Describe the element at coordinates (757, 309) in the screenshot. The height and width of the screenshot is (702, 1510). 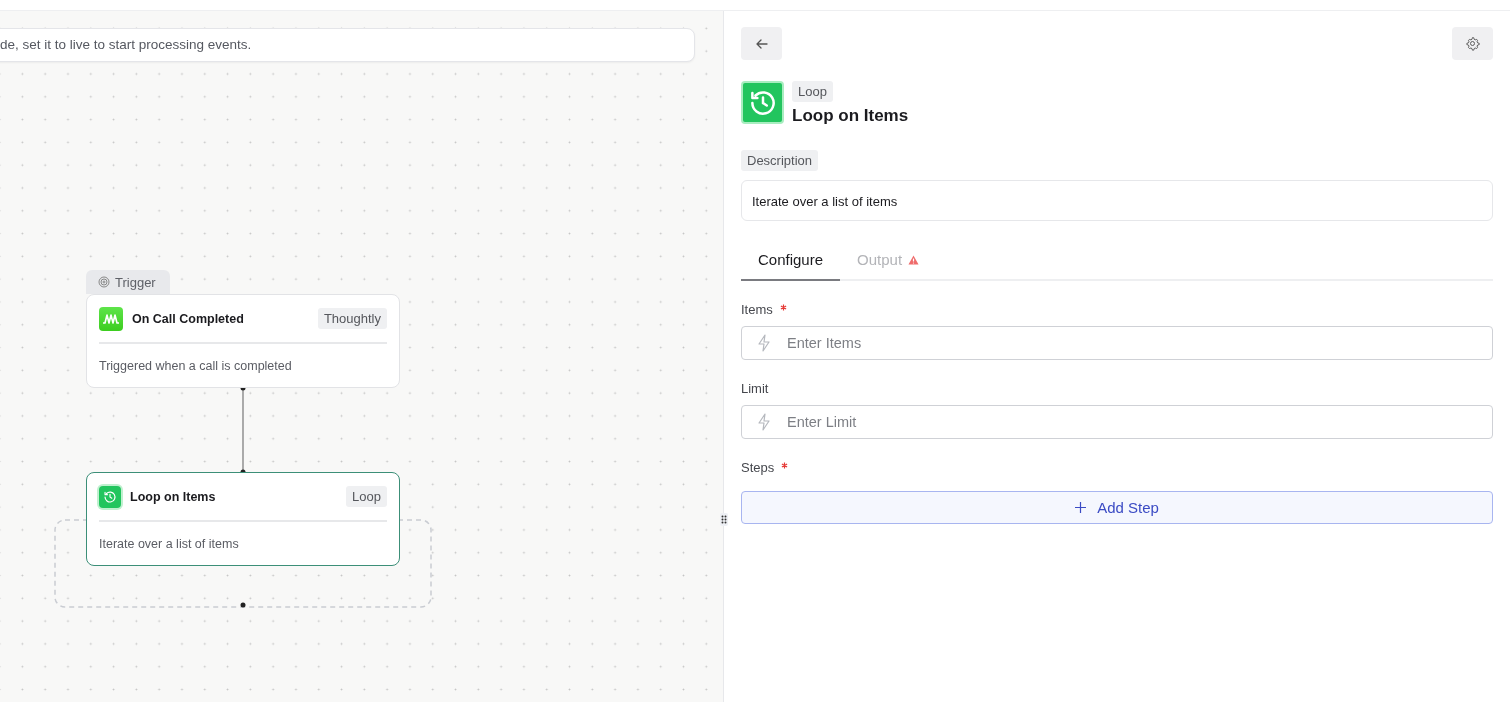
I see `field-label: Items` at that location.